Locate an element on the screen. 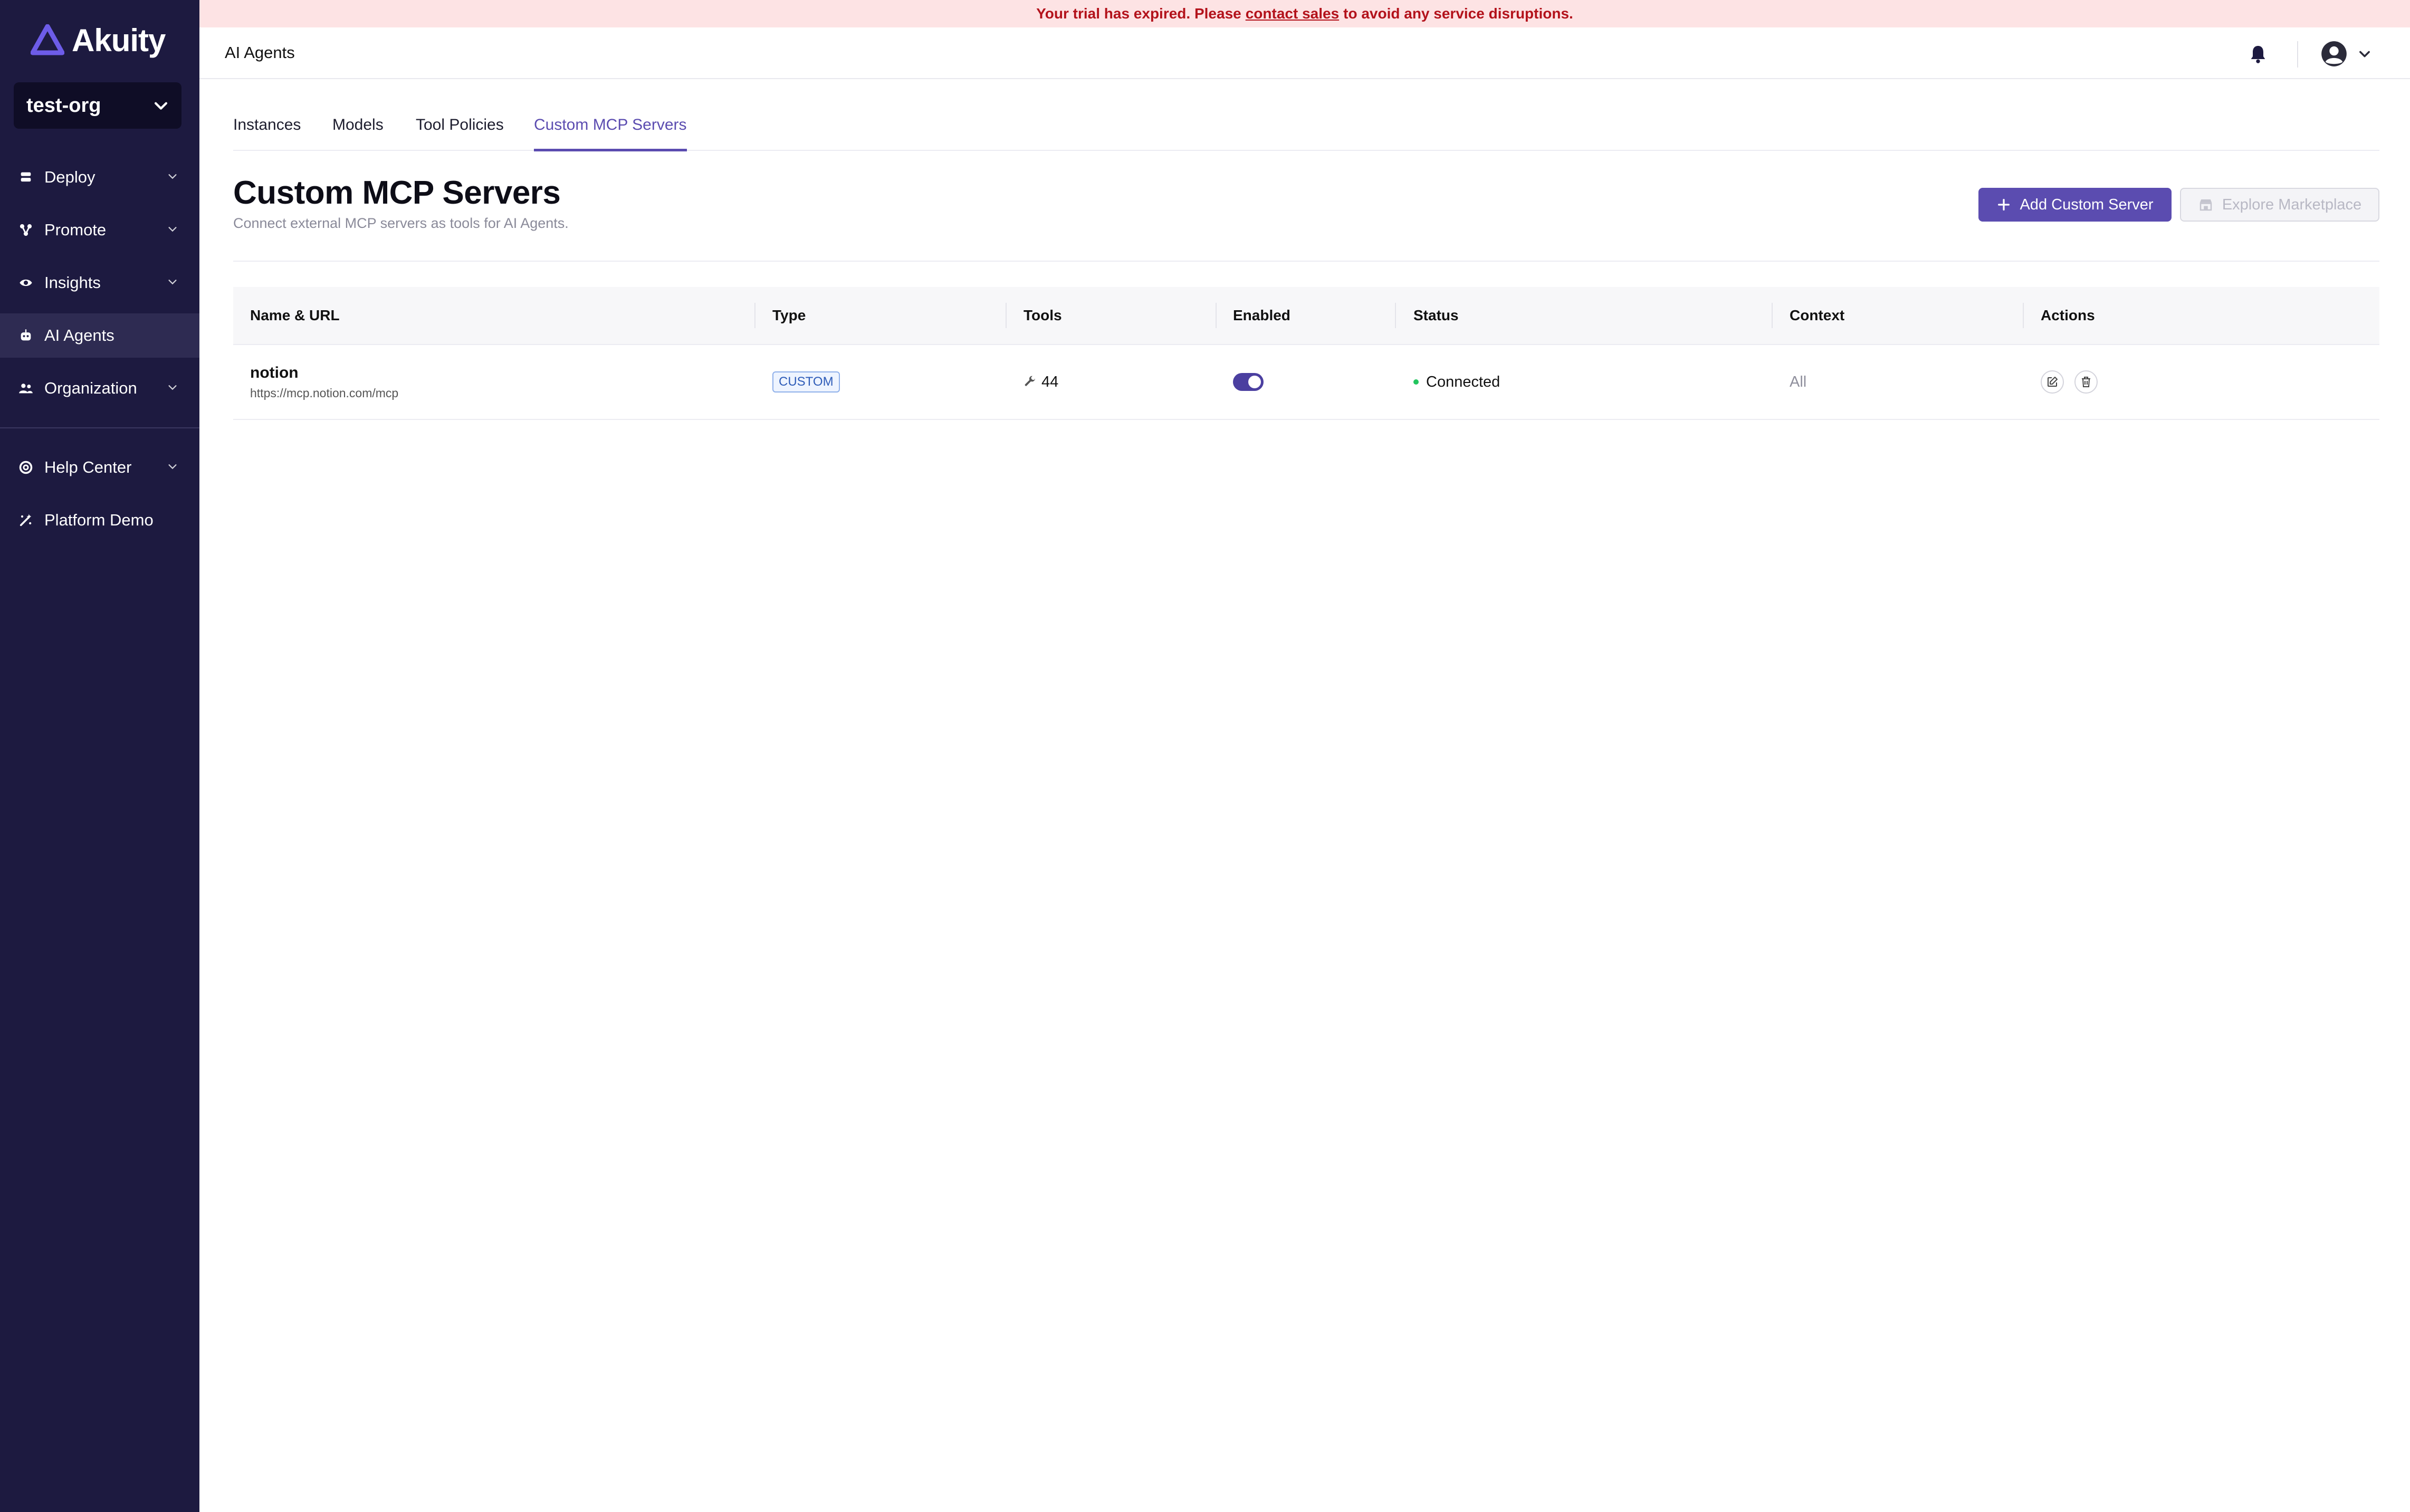  sidebar-item-label: Promote is located at coordinates (75, 230).